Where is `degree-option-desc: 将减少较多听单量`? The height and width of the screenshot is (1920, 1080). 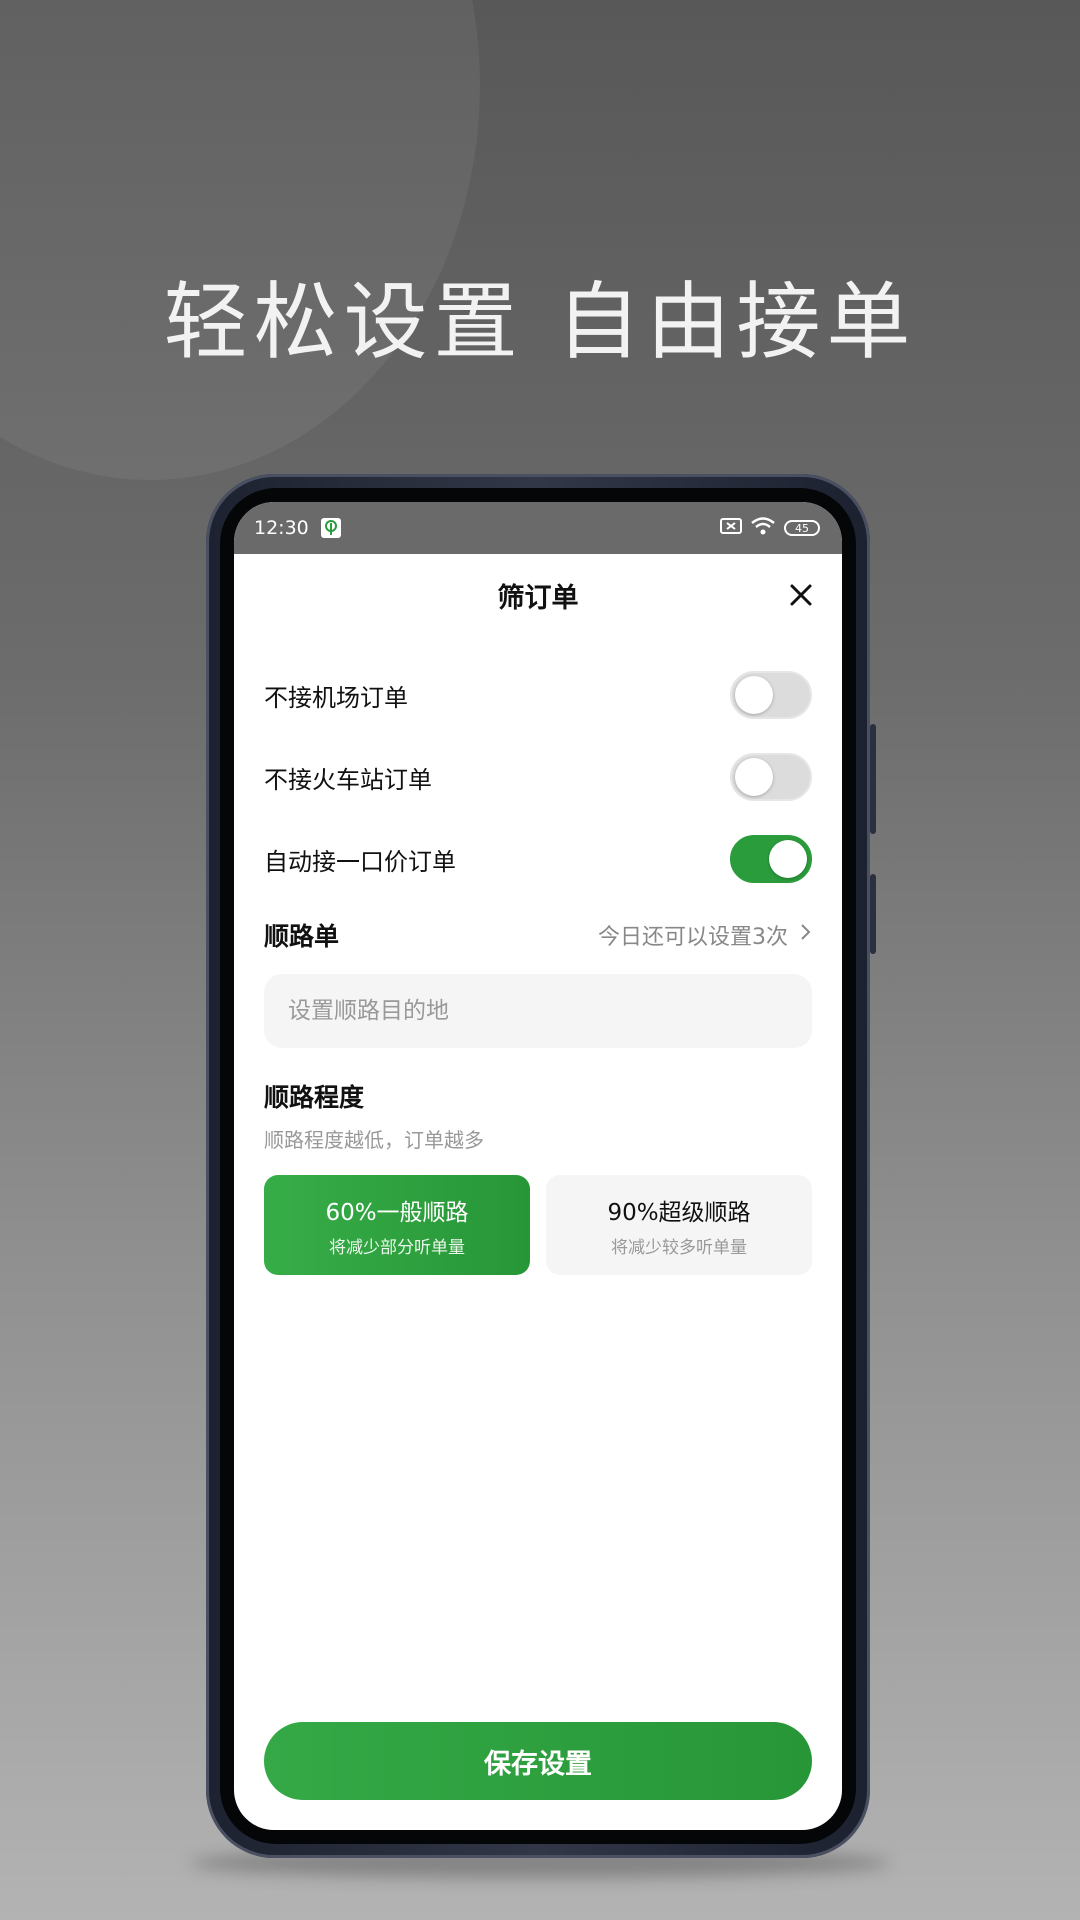 degree-option-desc: 将减少较多听单量 is located at coordinates (679, 1247).